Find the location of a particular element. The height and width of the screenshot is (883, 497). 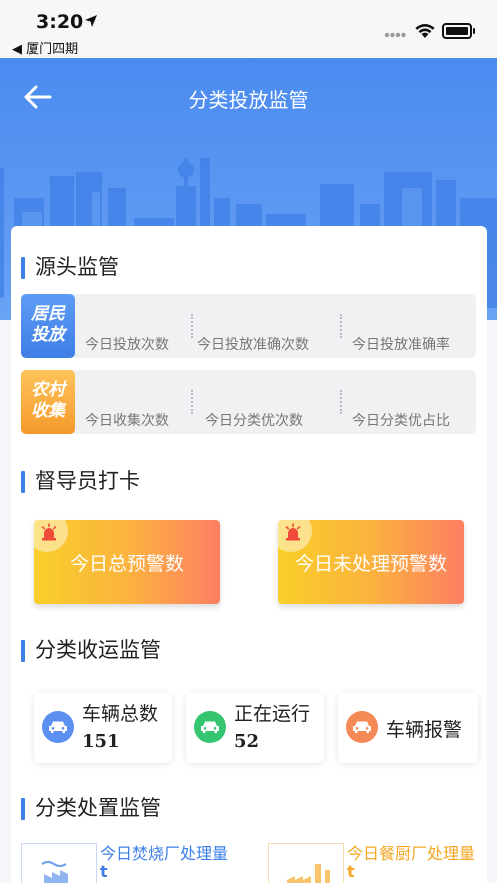

total-alerts-label: 今日总预警数 is located at coordinates (126, 564).